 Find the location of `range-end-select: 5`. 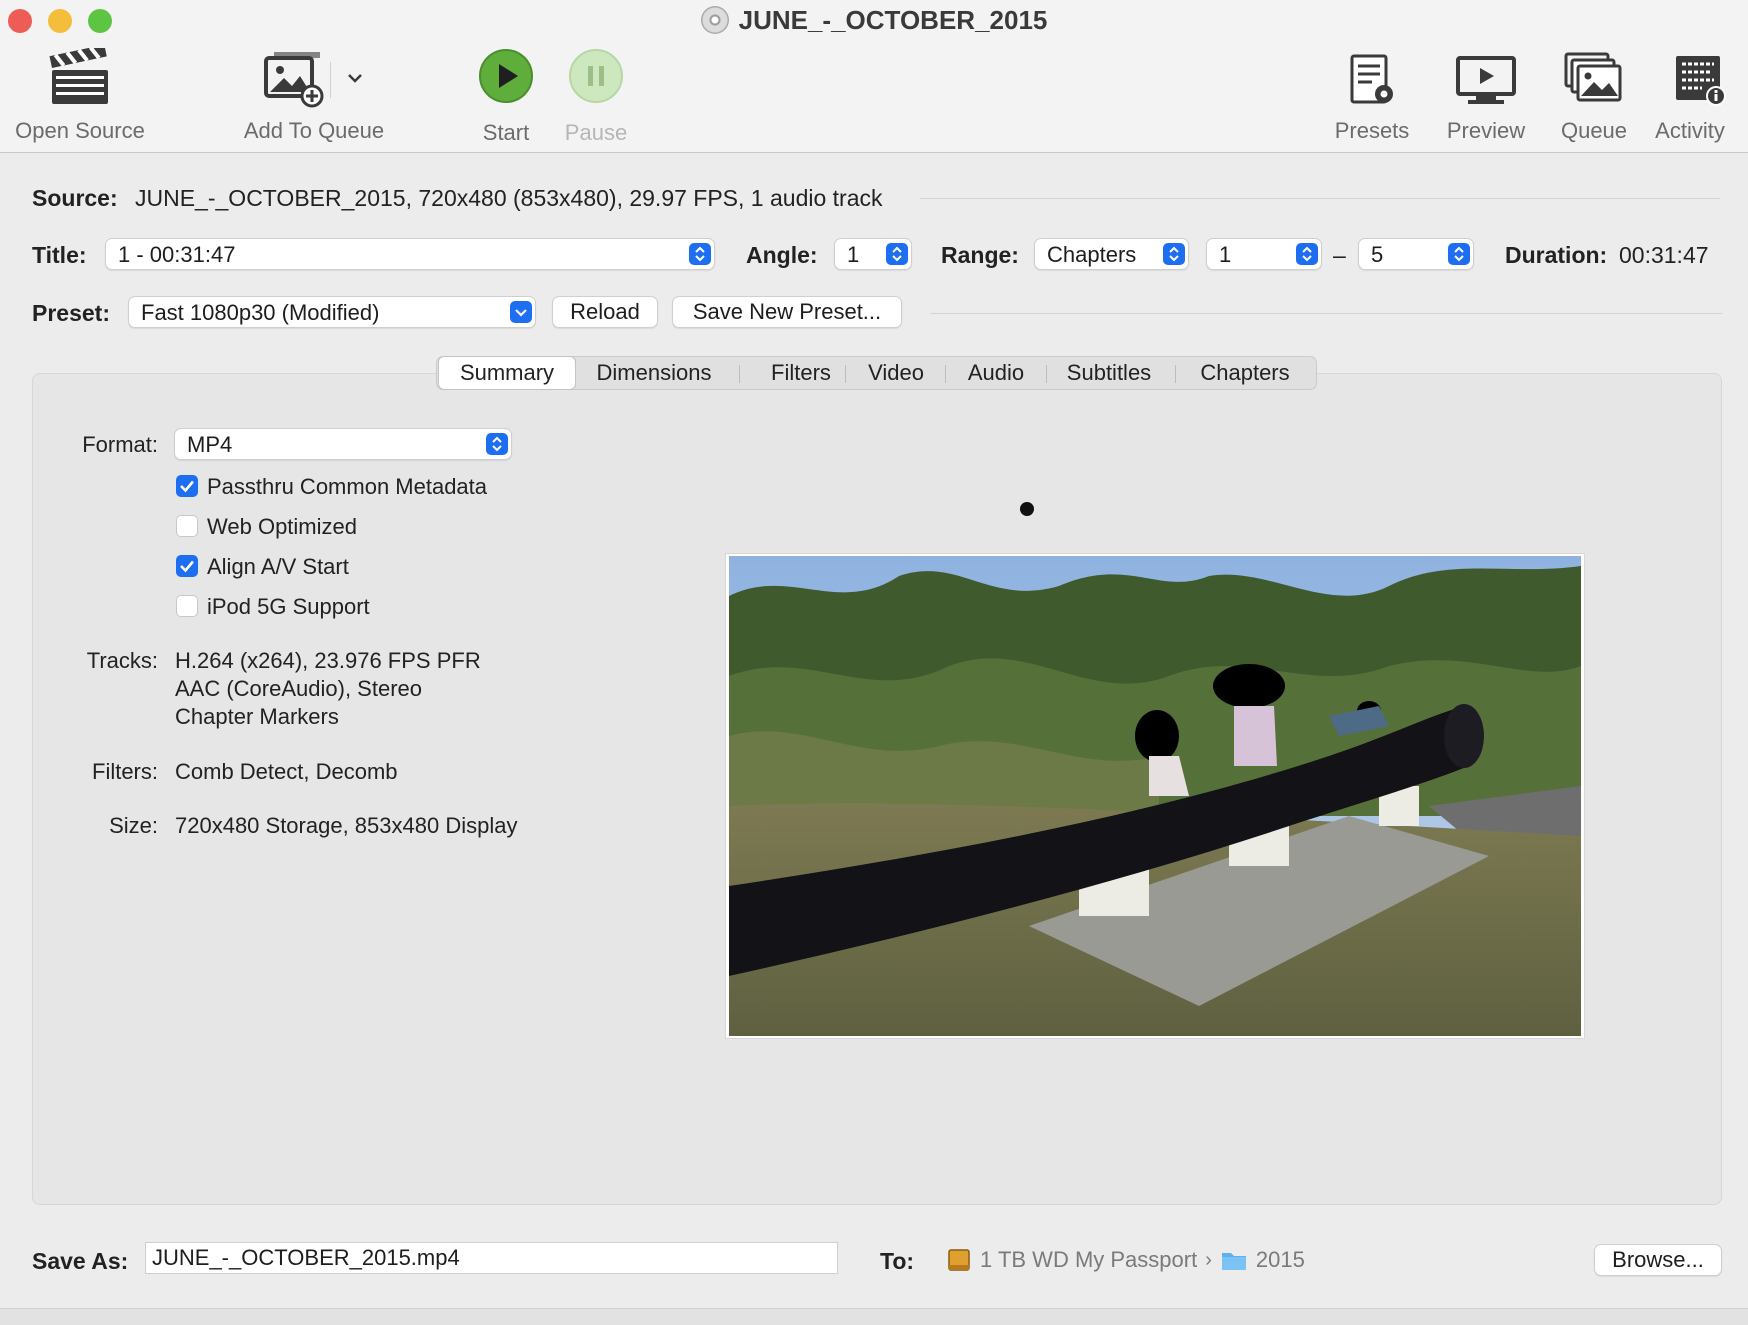

range-end-select: 5 is located at coordinates (1416, 254).